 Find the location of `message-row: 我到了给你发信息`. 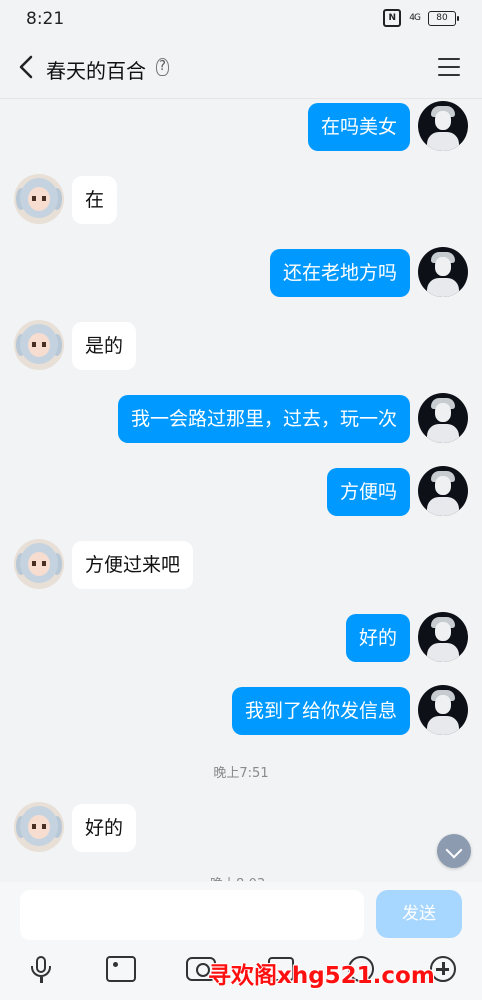

message-row: 我到了给你发信息 is located at coordinates (241, 713).